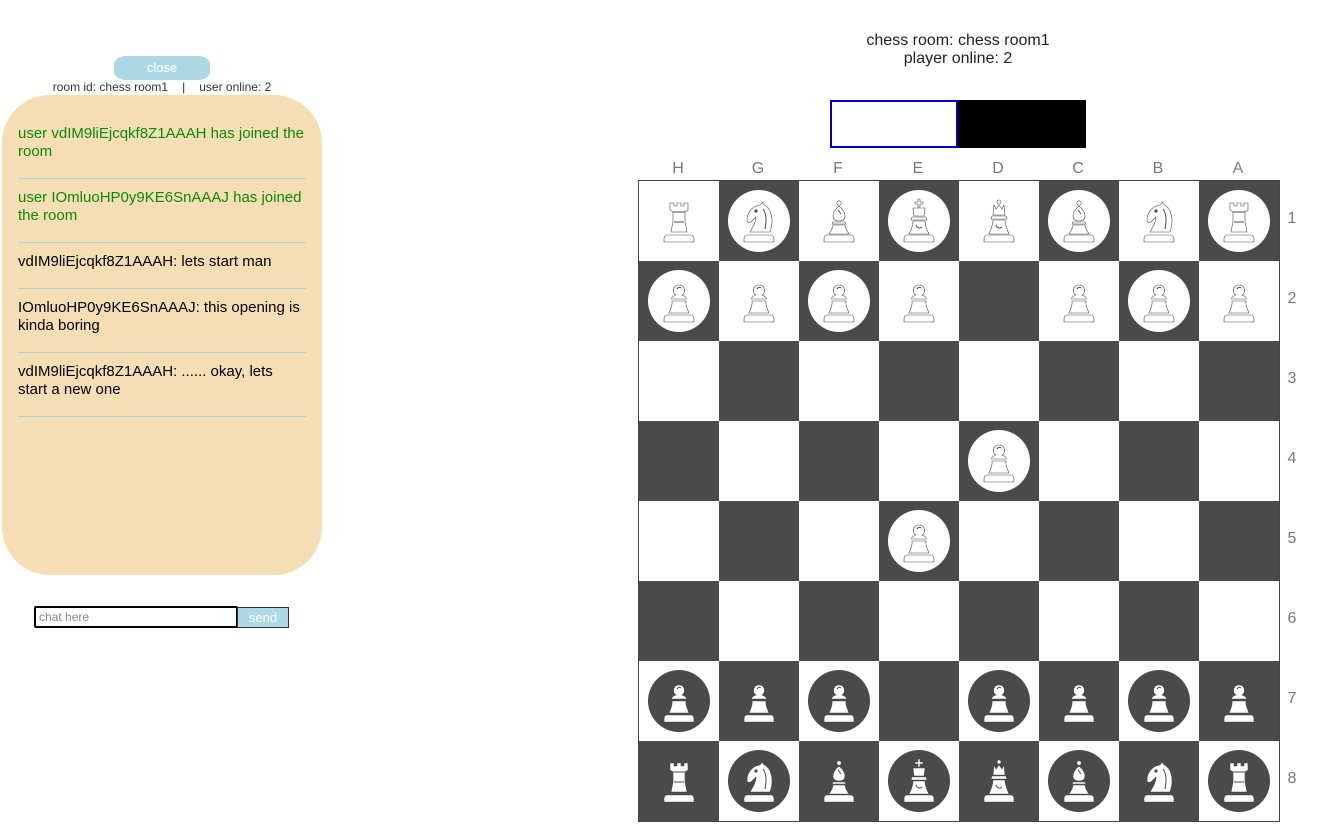 The height and width of the screenshot is (838, 1326). I want to click on close-button: close, so click(162, 68).